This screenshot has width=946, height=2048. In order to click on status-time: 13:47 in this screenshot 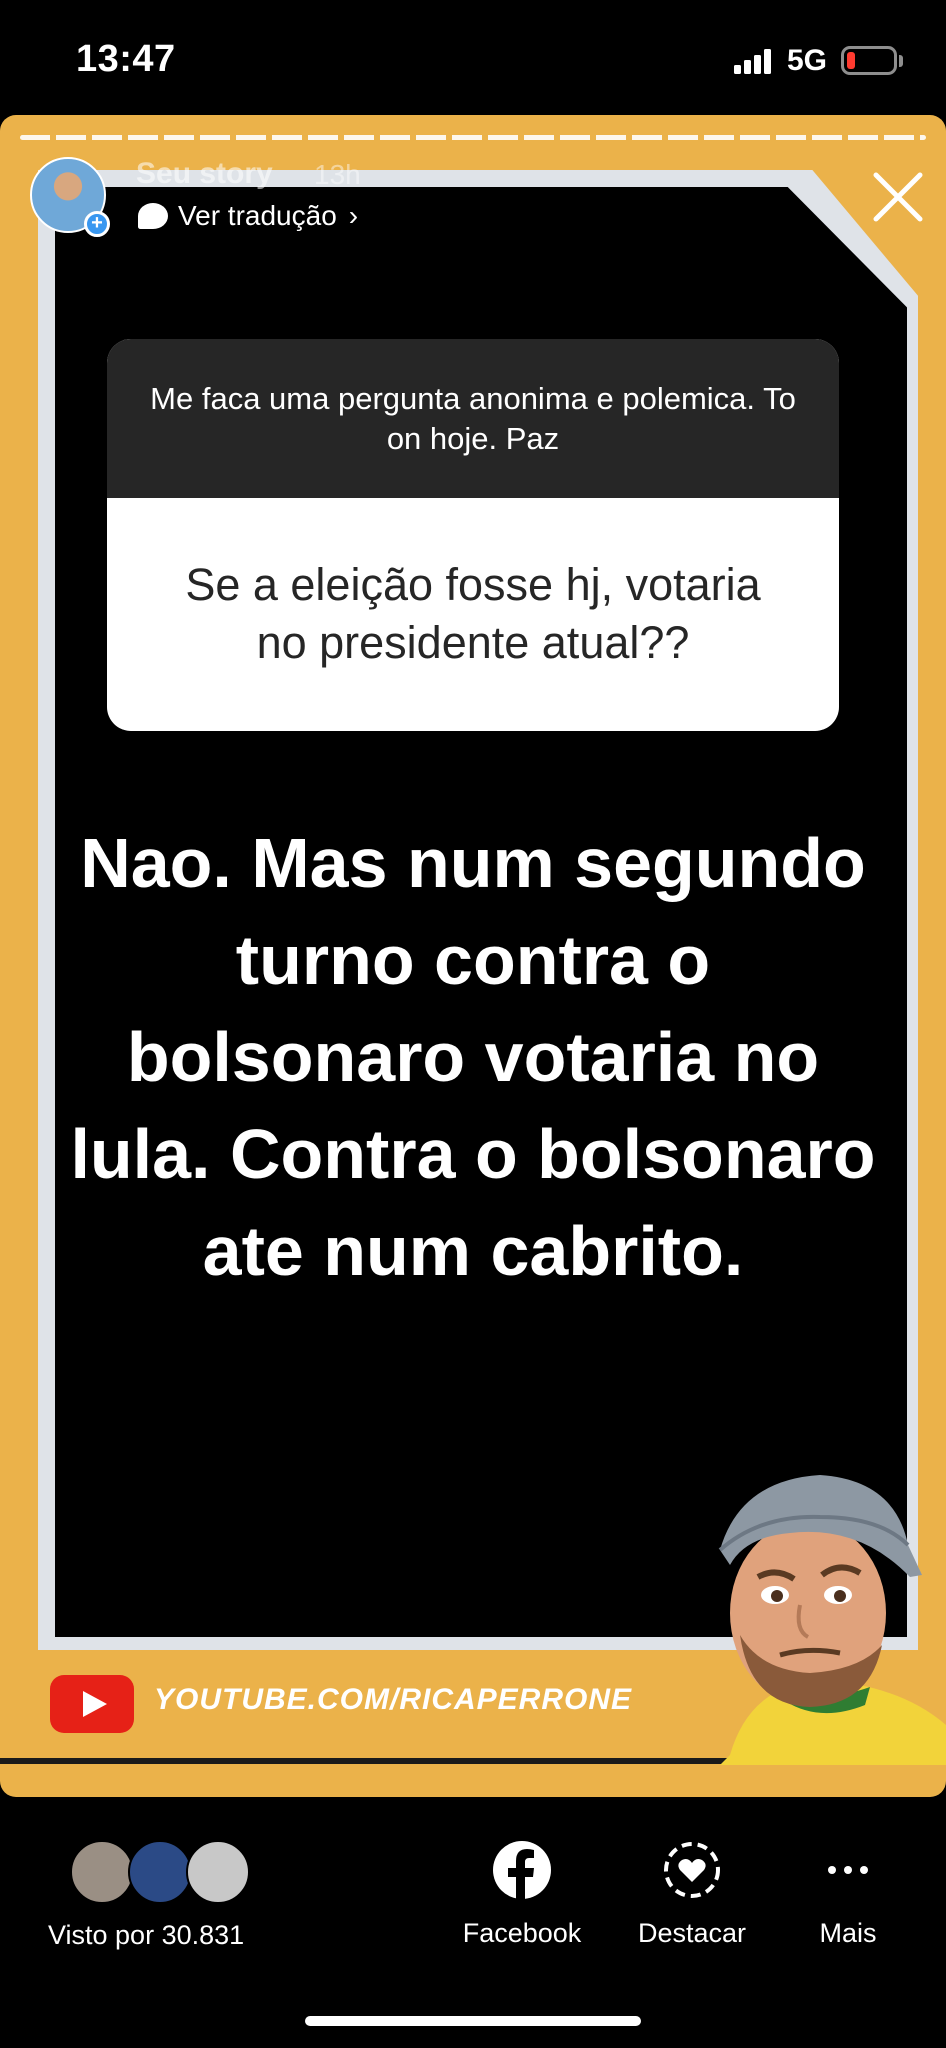, I will do `click(126, 59)`.